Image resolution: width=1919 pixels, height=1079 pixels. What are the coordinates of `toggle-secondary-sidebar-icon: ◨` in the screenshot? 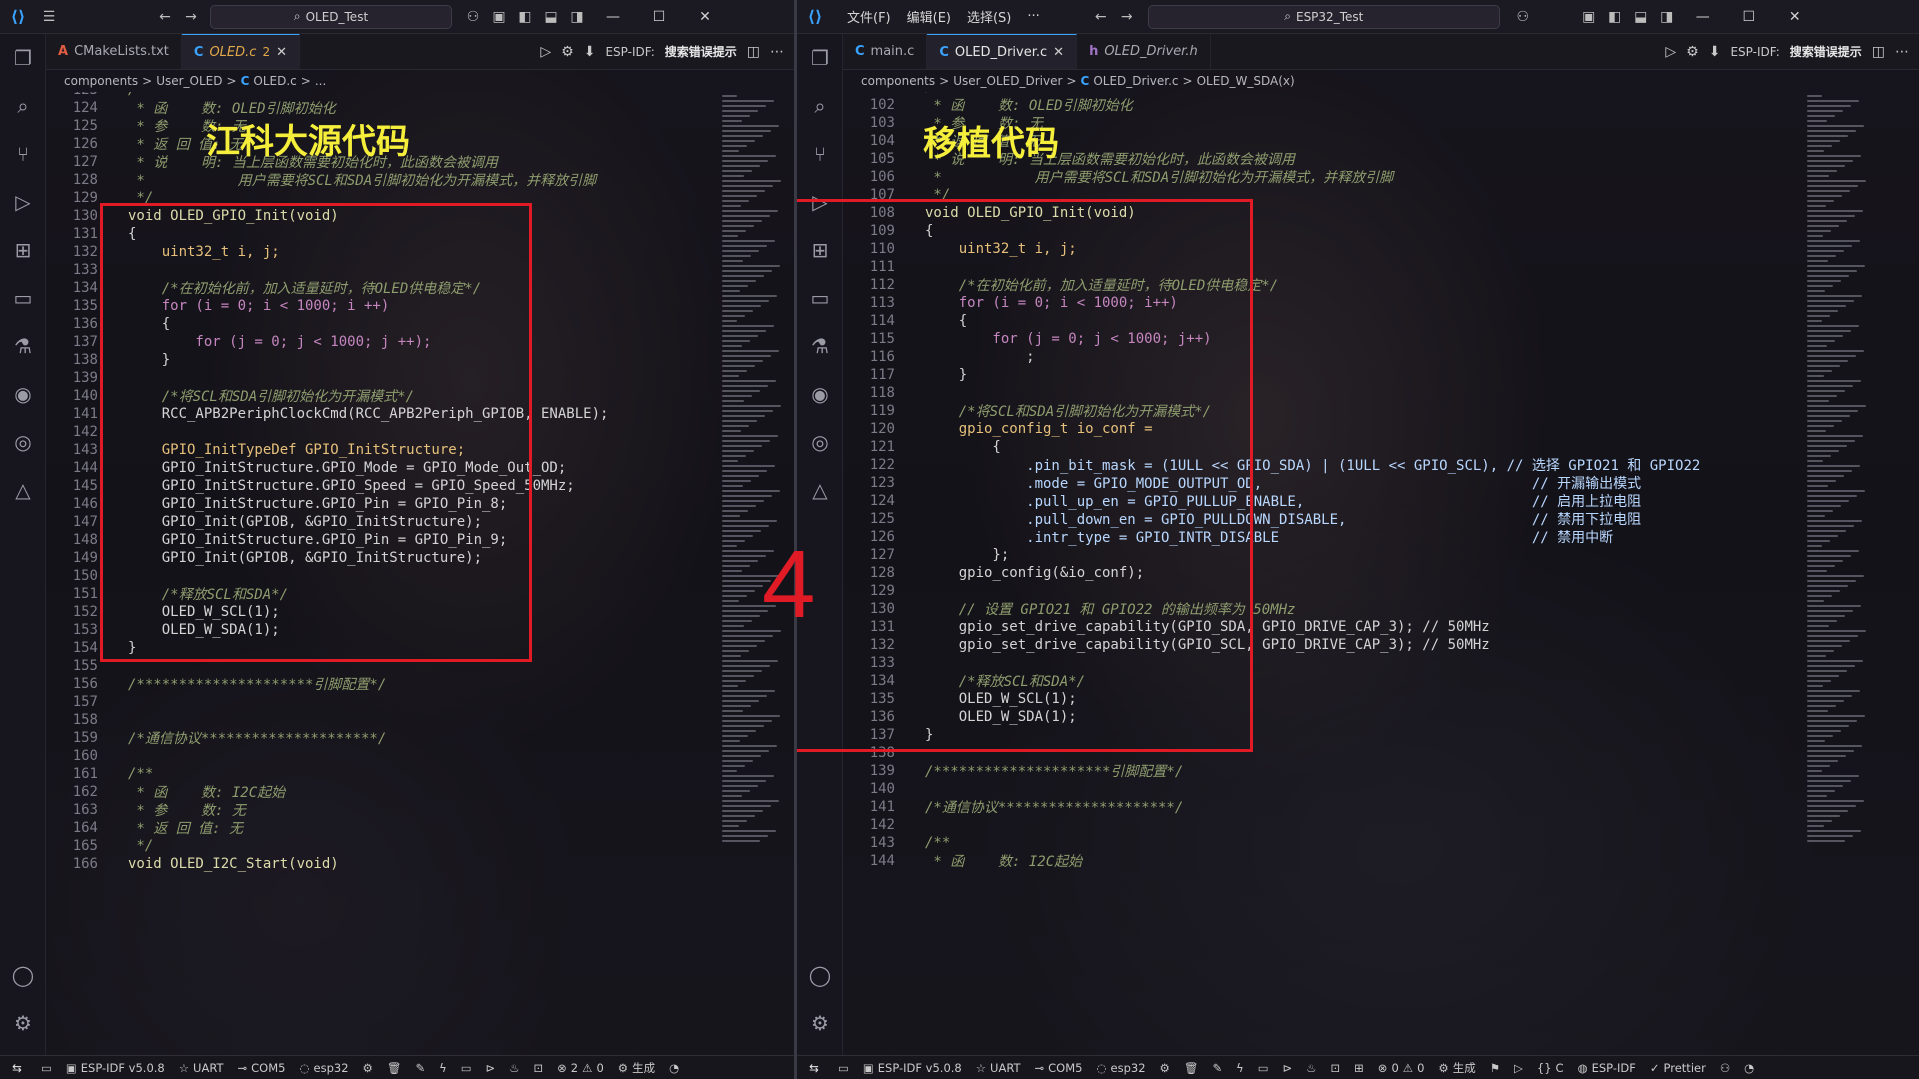 It's located at (1667, 17).